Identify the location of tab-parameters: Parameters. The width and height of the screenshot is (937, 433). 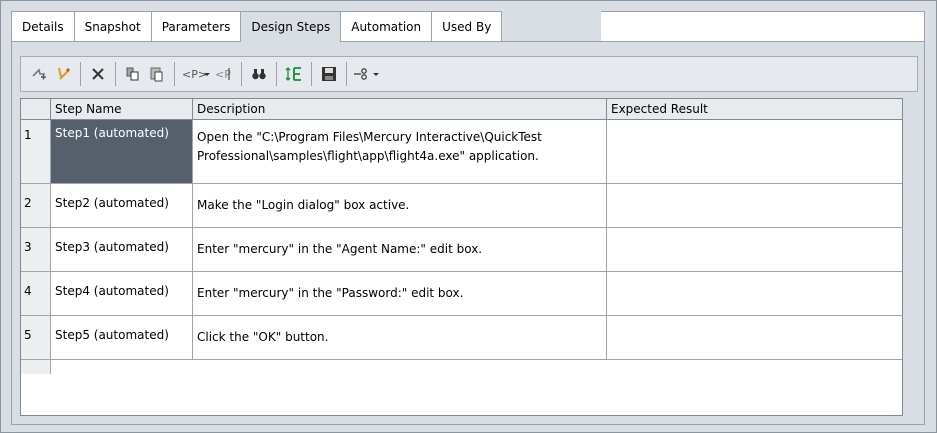
(196, 26).